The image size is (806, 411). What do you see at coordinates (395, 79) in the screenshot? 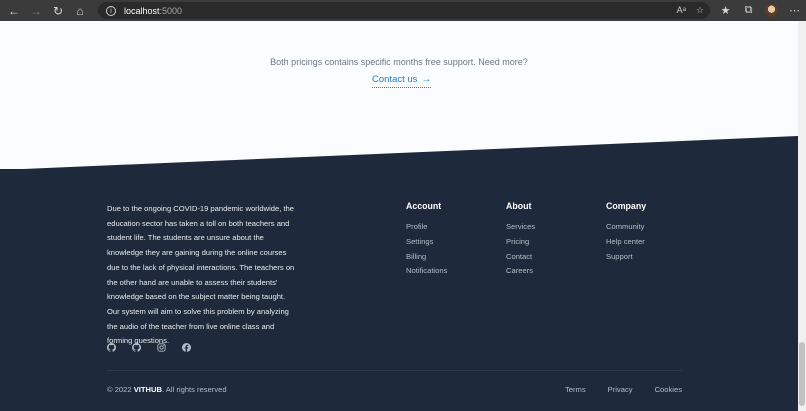
I see `contact-us-label: Contact us` at bounding box center [395, 79].